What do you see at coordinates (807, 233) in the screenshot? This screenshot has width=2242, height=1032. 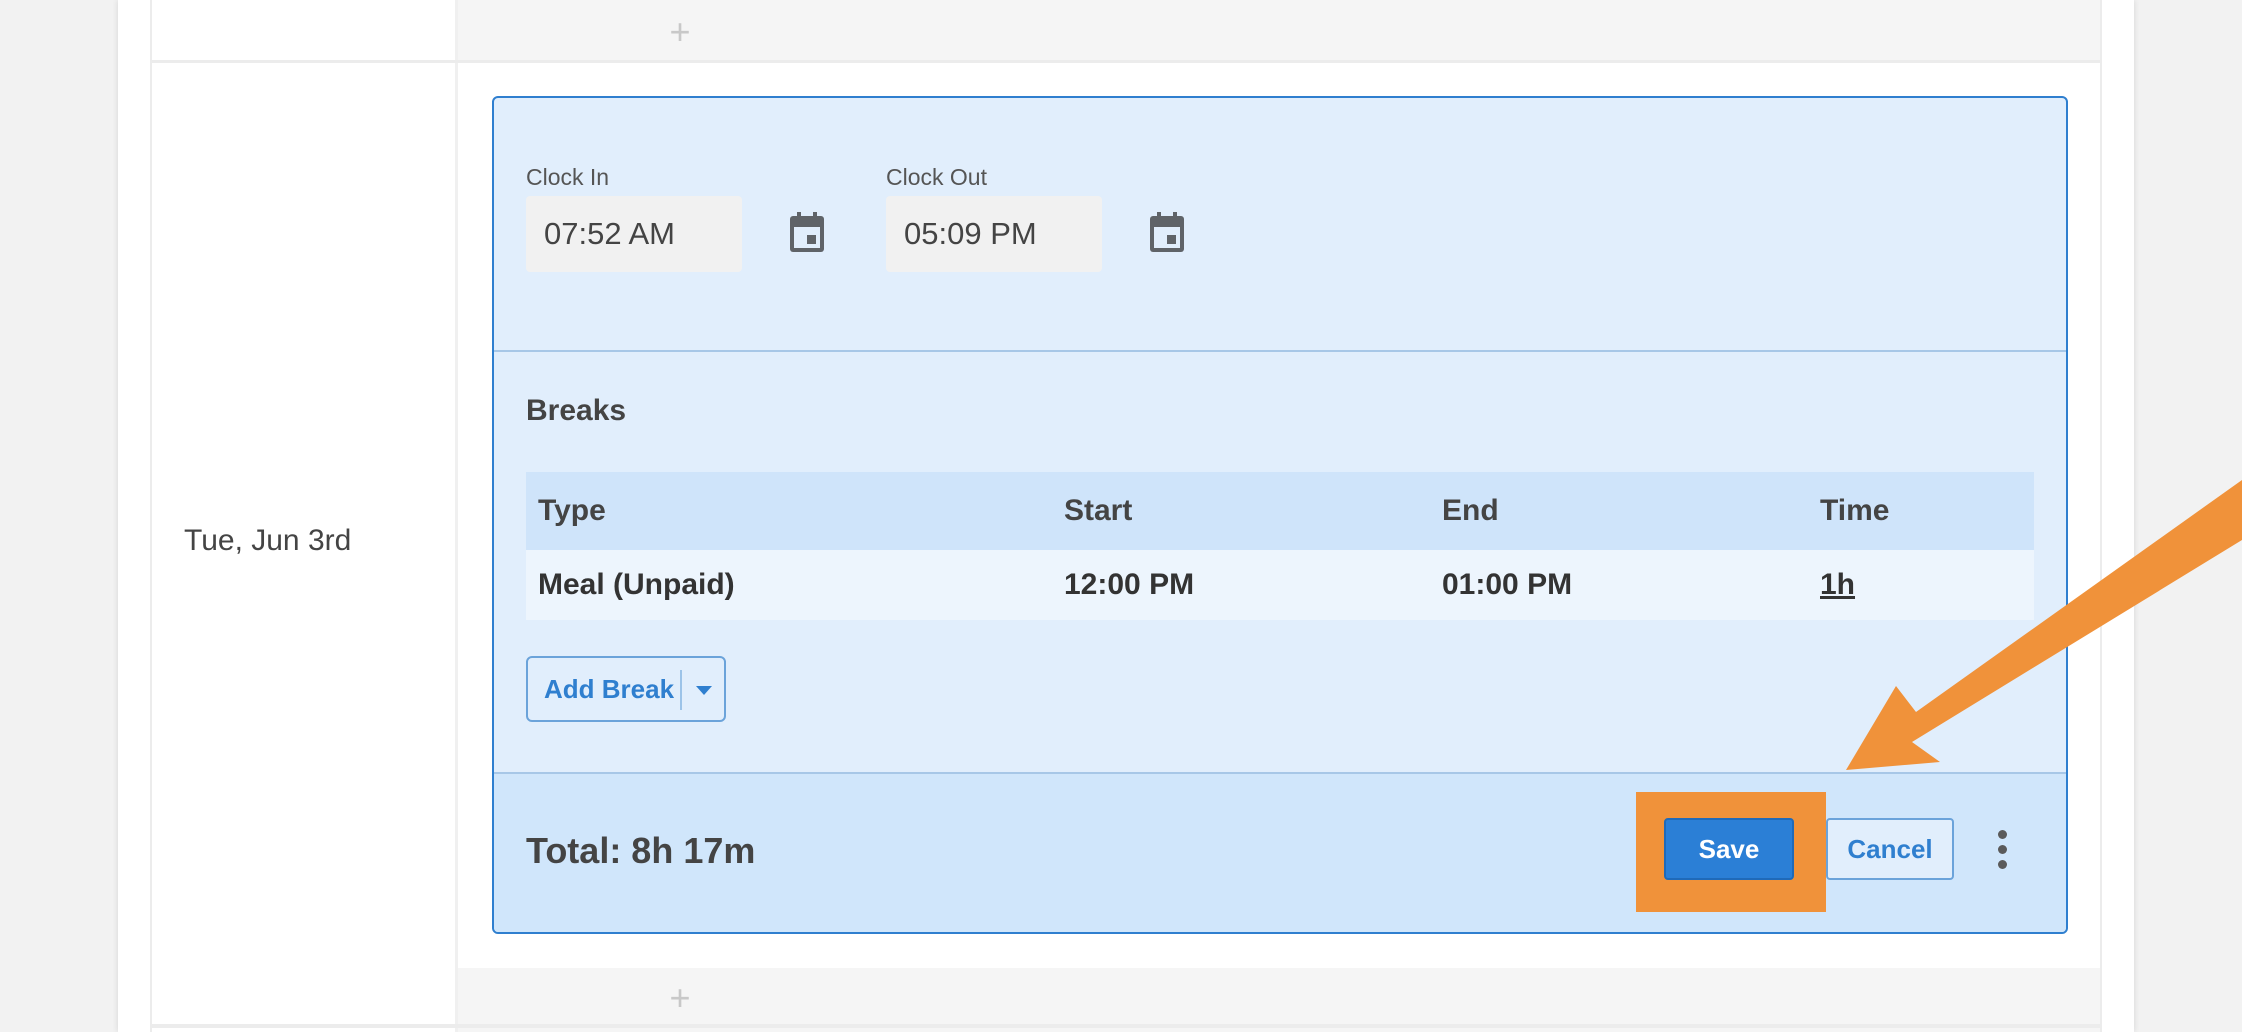 I see `clock-in-calendar-icon` at bounding box center [807, 233].